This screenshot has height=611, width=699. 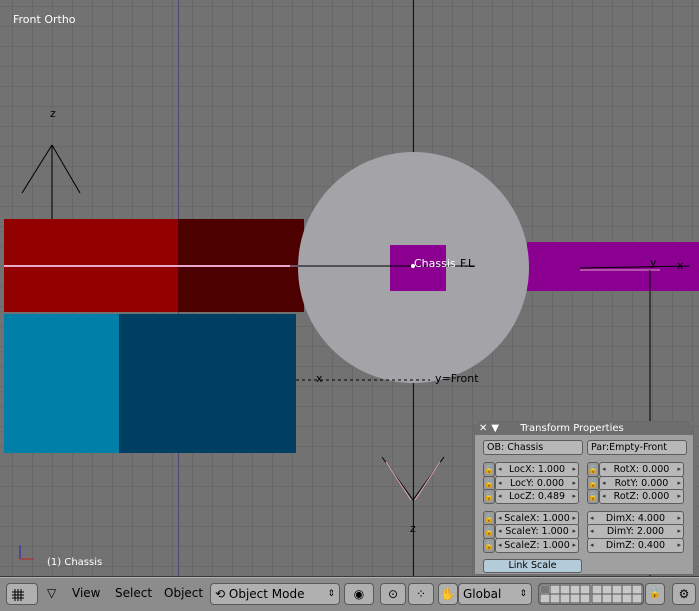 I want to click on mode-label: Object Mode, so click(x=266, y=594).